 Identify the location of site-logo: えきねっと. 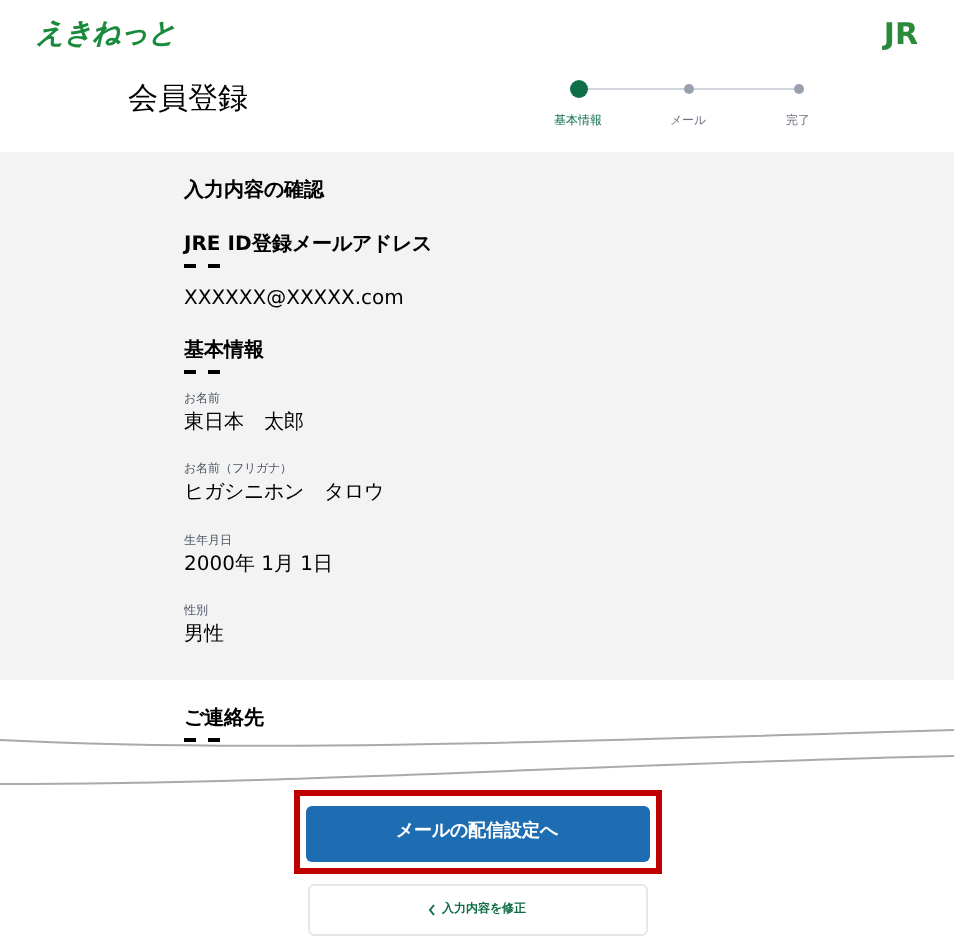
(106, 34).